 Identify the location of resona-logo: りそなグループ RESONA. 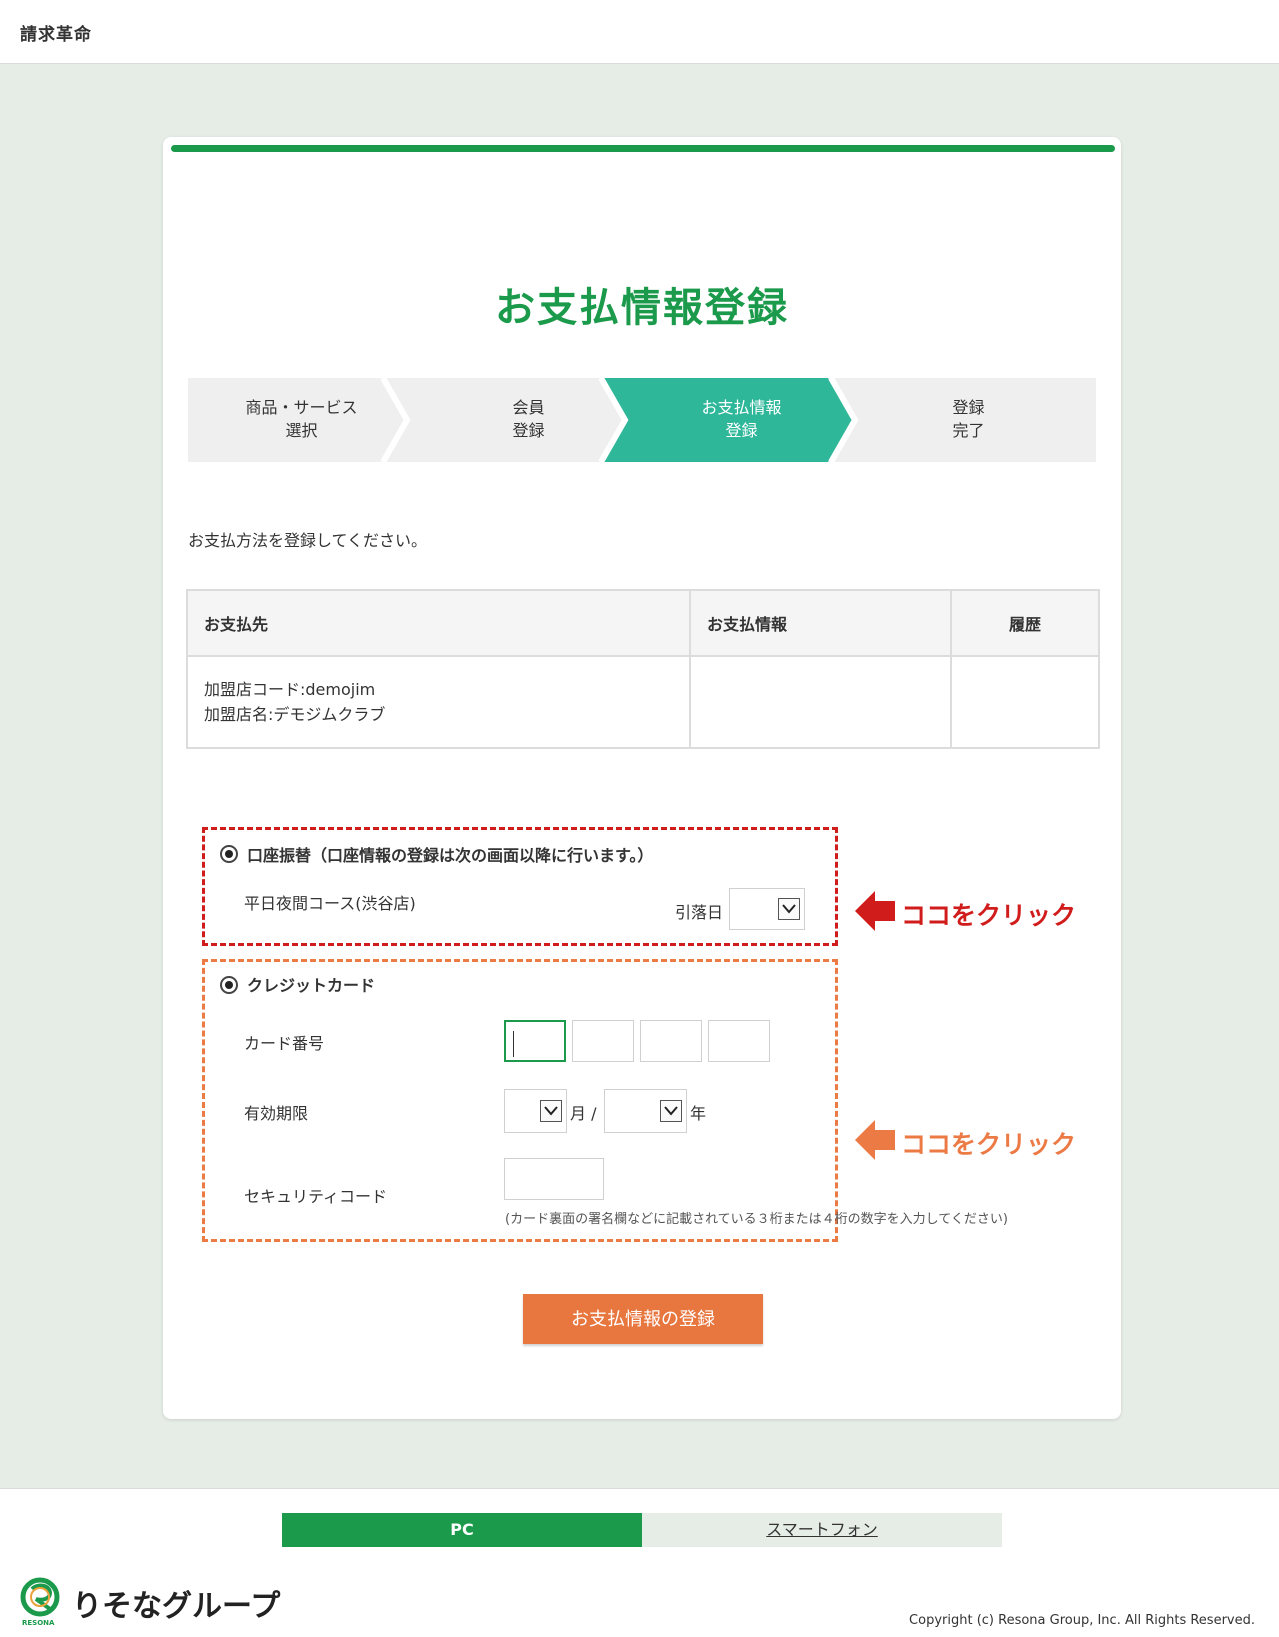
(150, 1605).